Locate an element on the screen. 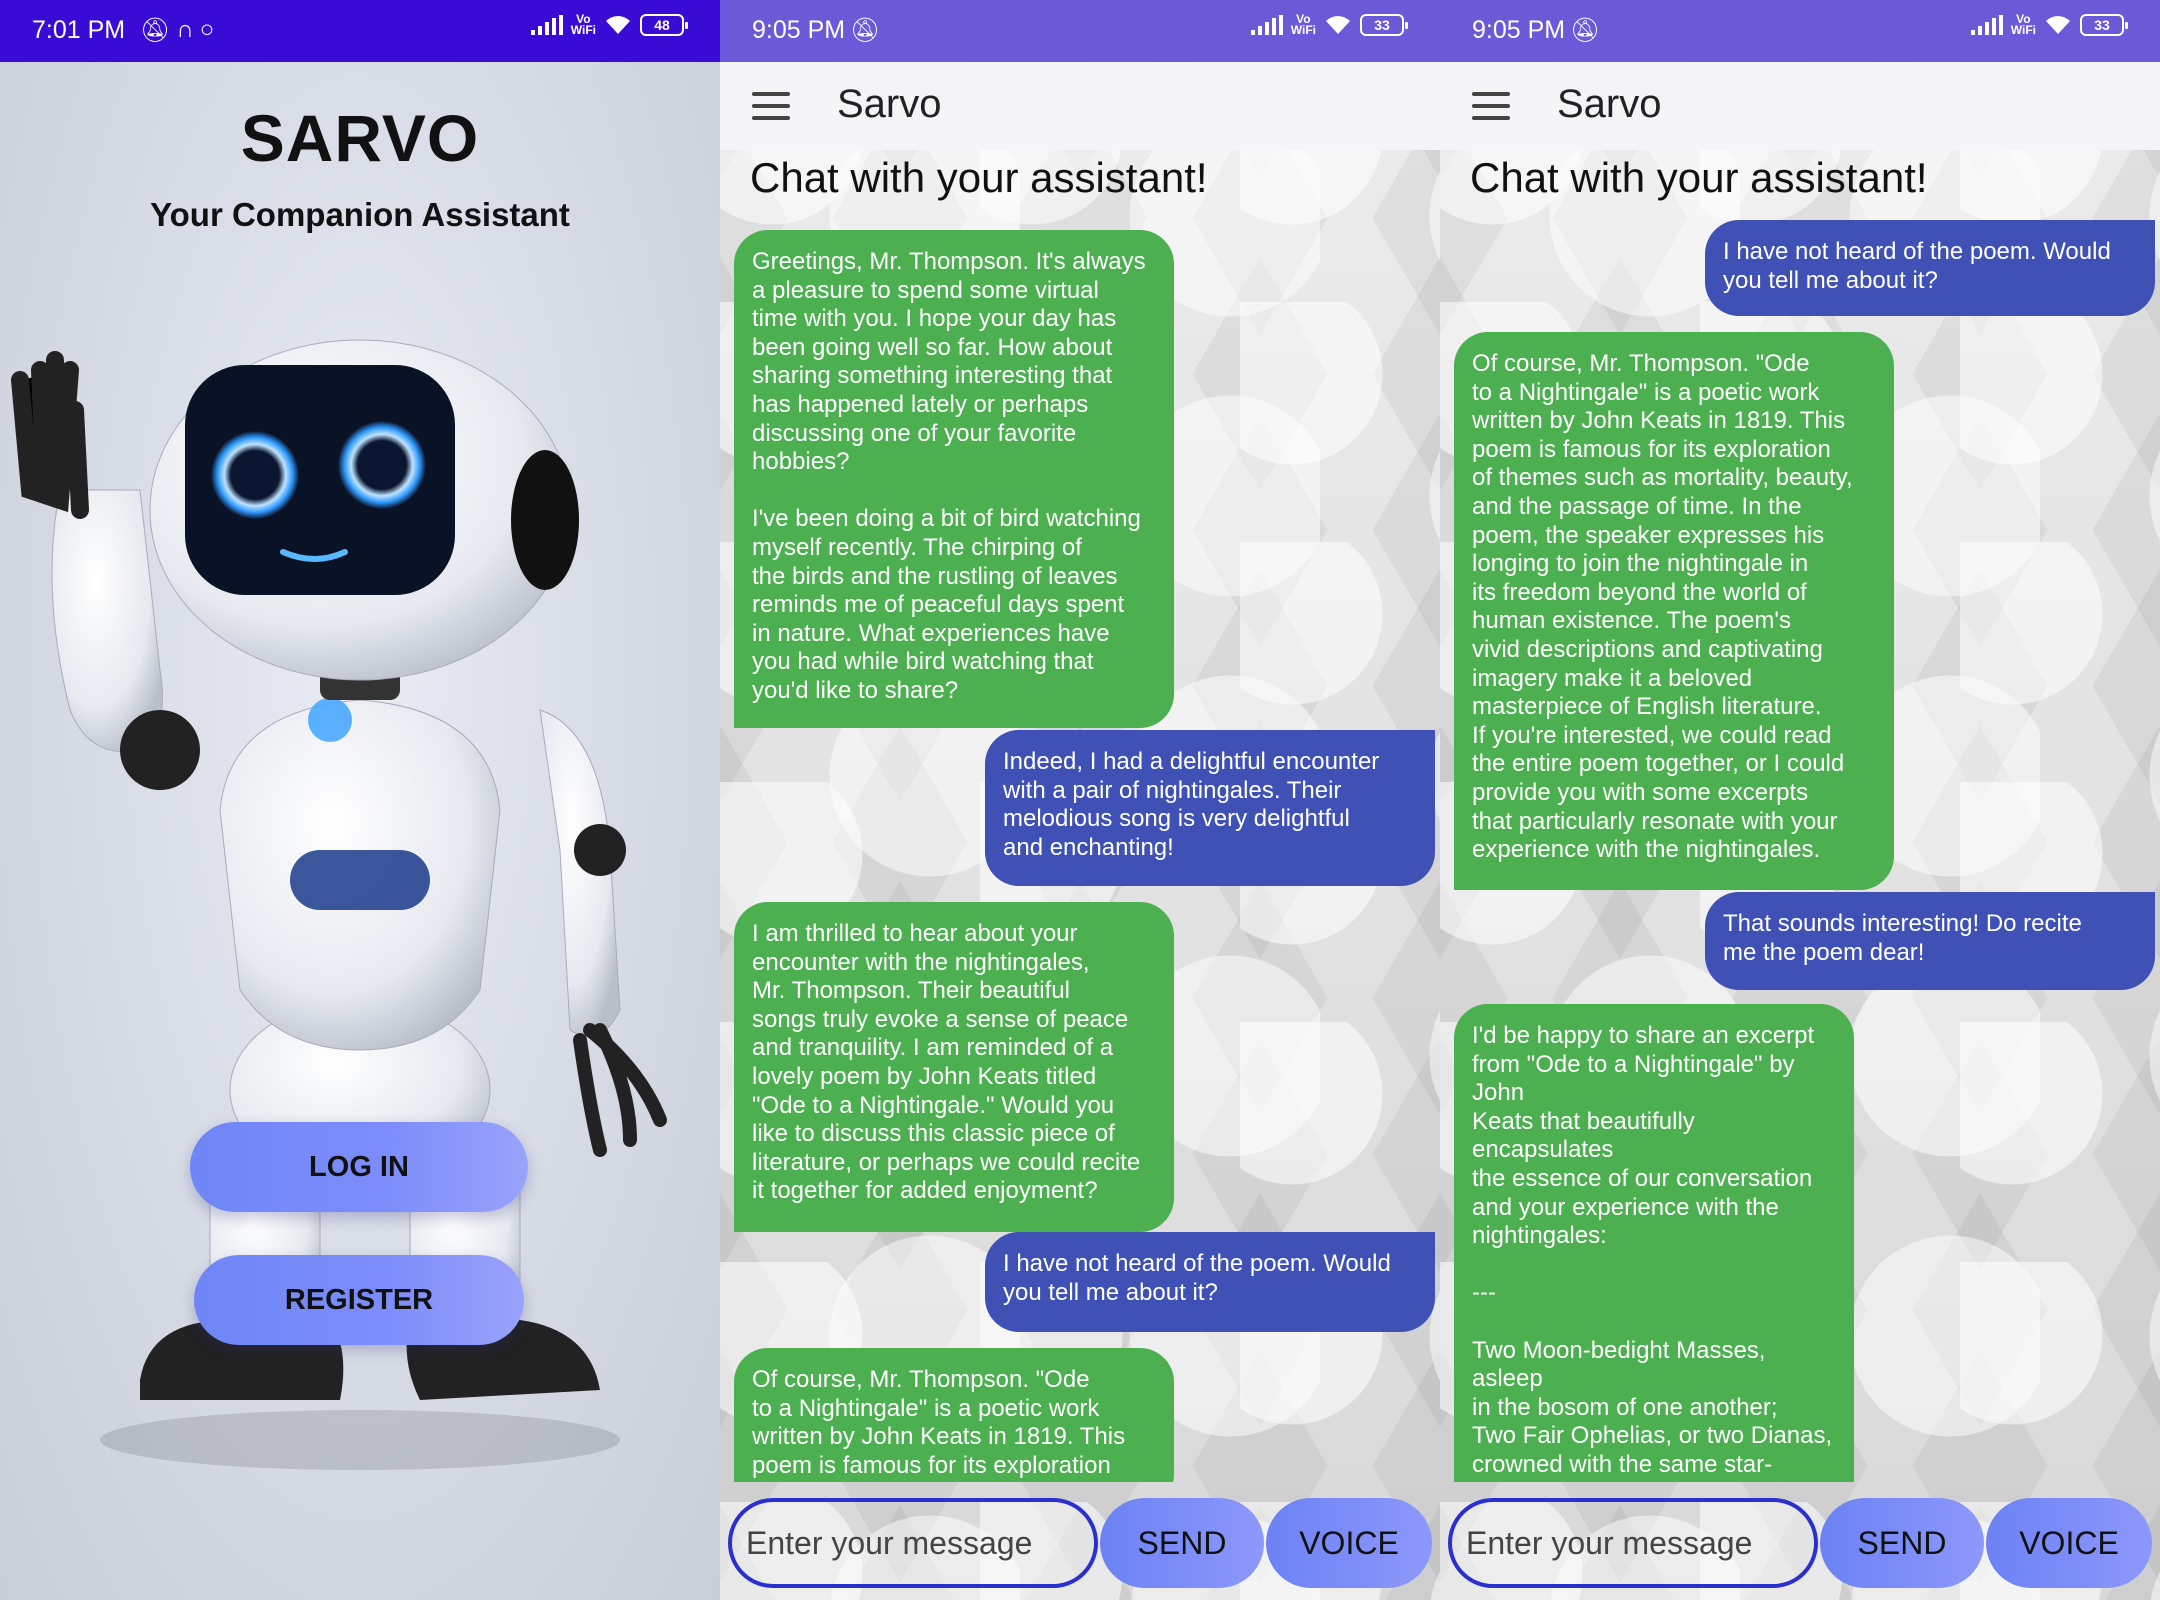  system-icons: Vo WiFi 48 is located at coordinates (609, 24).